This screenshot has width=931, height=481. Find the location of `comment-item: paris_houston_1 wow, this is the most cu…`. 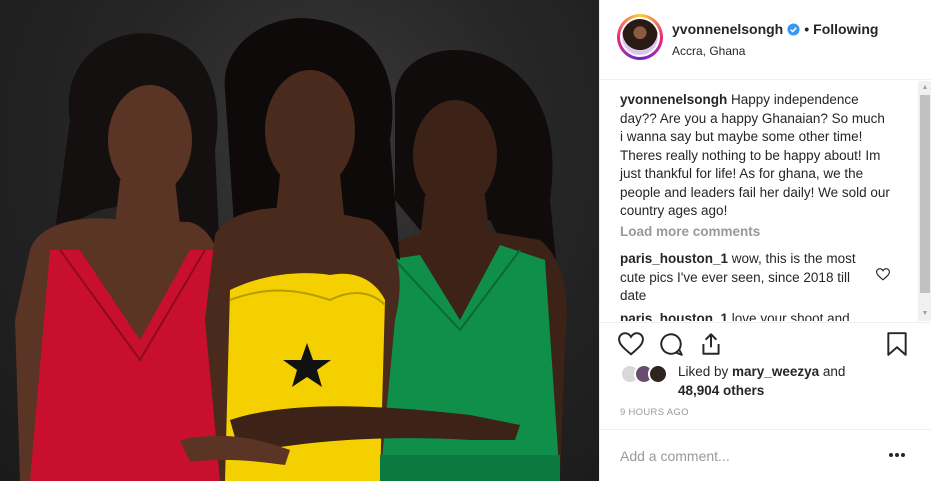

comment-item: paris_houston_1 wow, this is the most cu… is located at coordinates (745, 278).